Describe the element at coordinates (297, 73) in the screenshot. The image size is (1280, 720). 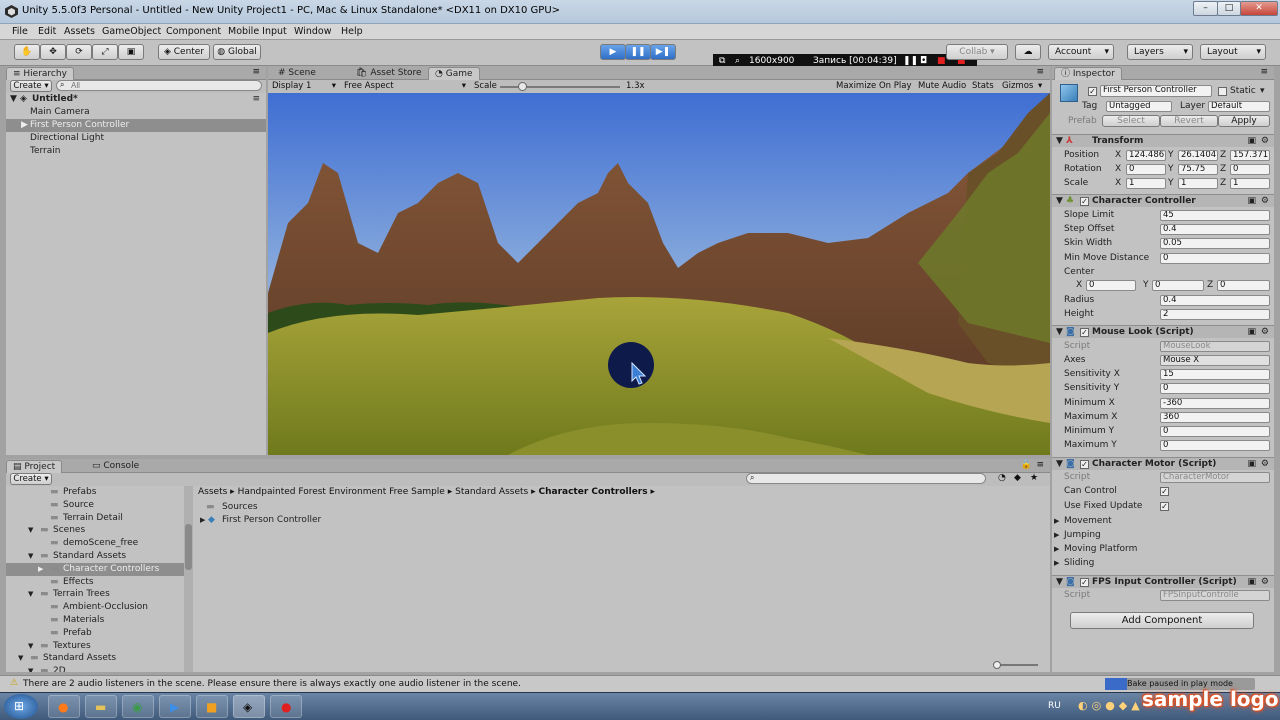
I see `tab-scene: # Scene` at that location.